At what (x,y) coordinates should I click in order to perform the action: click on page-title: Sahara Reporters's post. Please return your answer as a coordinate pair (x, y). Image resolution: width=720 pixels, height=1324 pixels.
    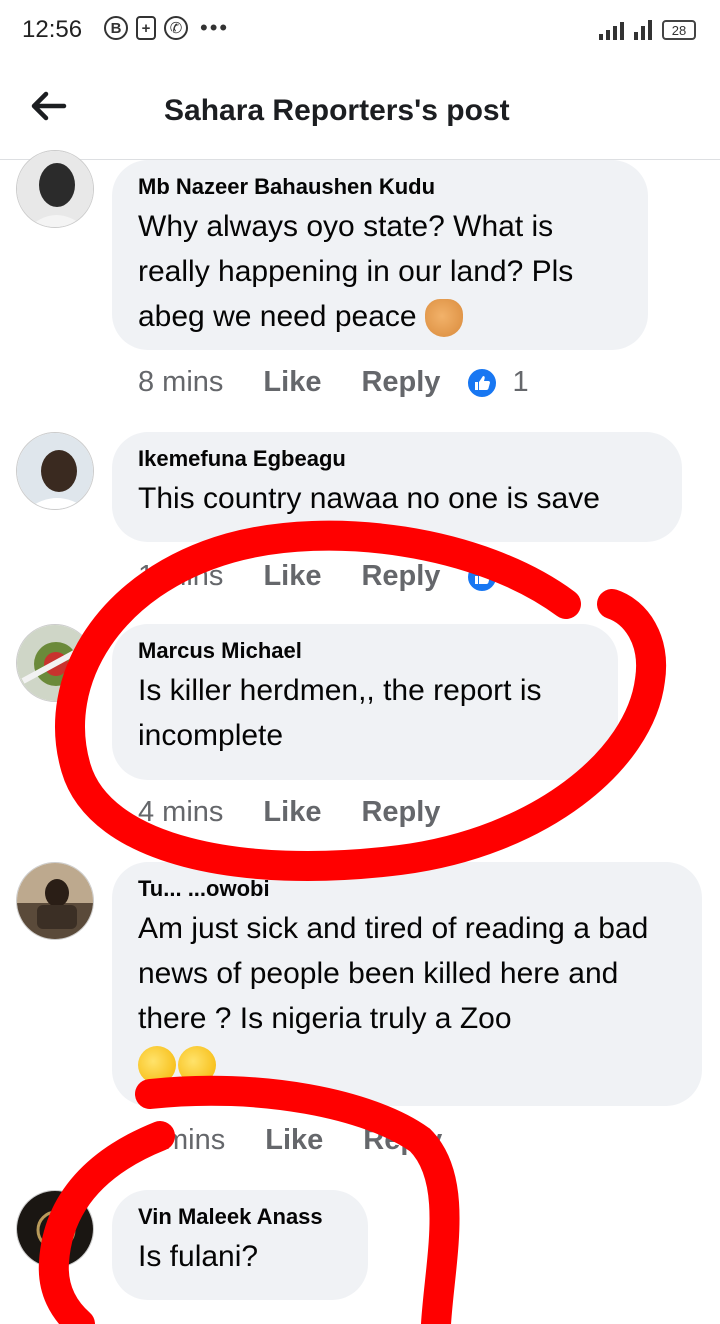
    Looking at the image, I should click on (337, 110).